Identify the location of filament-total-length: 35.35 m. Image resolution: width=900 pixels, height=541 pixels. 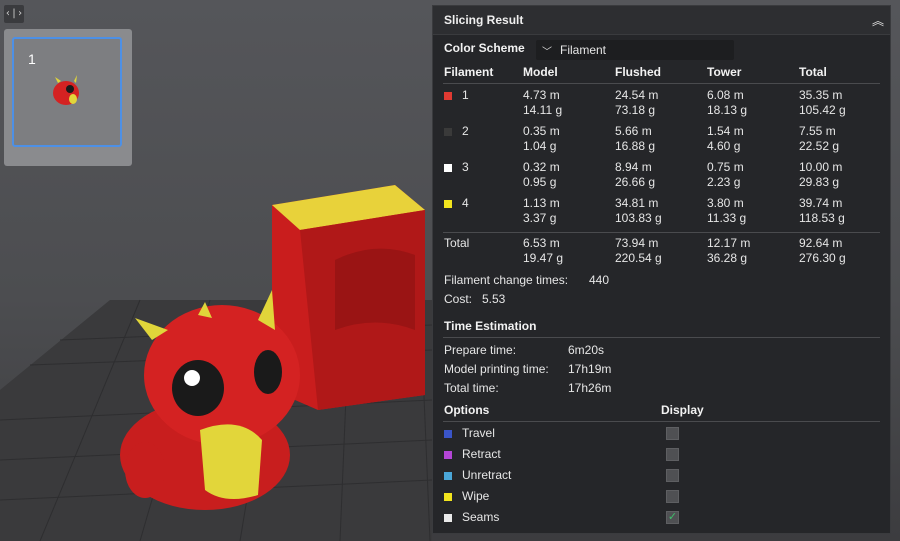
(821, 95).